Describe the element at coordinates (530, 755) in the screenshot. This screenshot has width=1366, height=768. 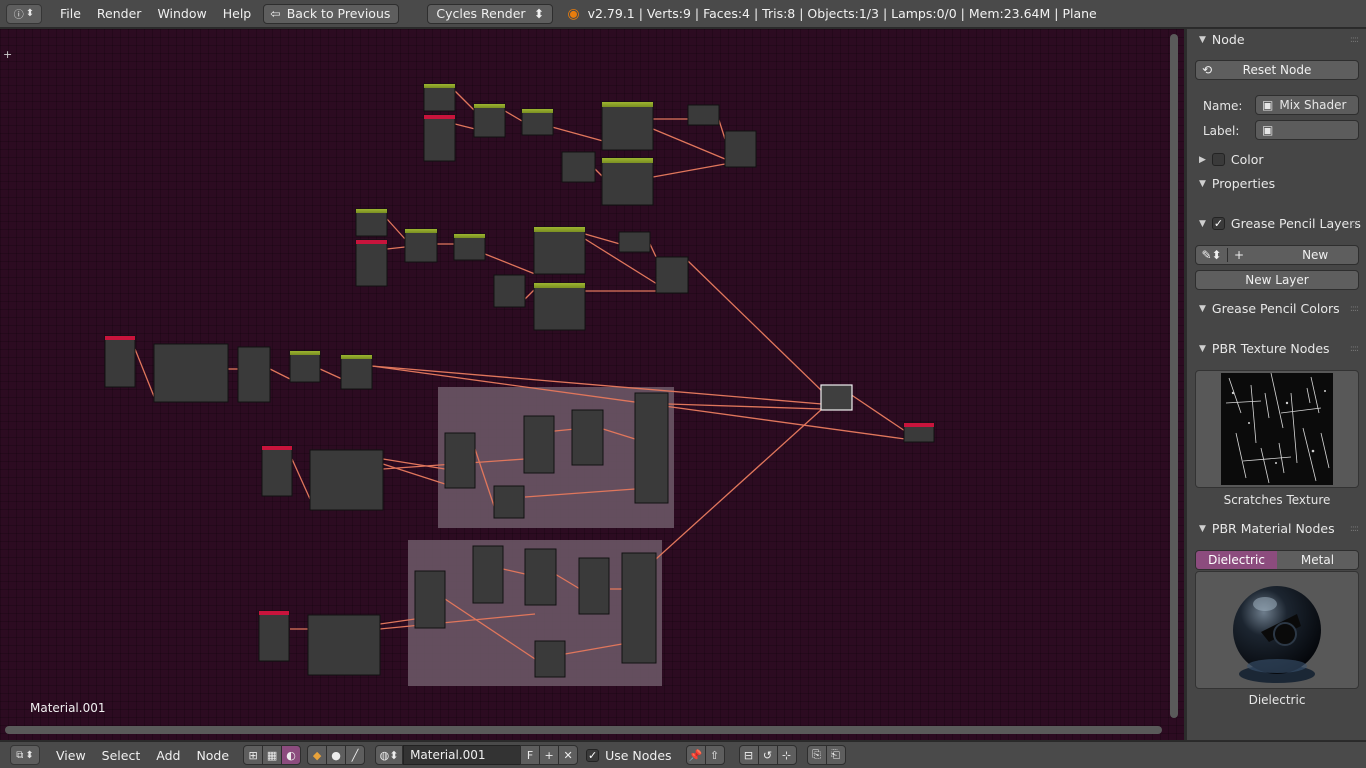
I see `fake-user-button: F` at that location.